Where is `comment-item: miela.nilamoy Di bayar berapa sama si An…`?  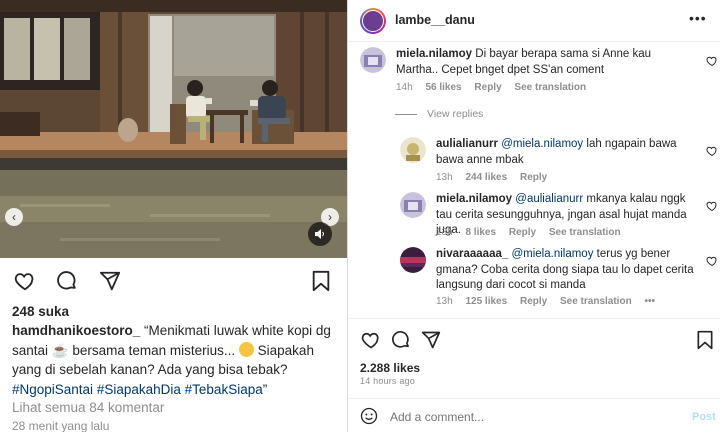
comment-item: miela.nilamoy Di bayar berapa sama si An… is located at coordinates (538, 72).